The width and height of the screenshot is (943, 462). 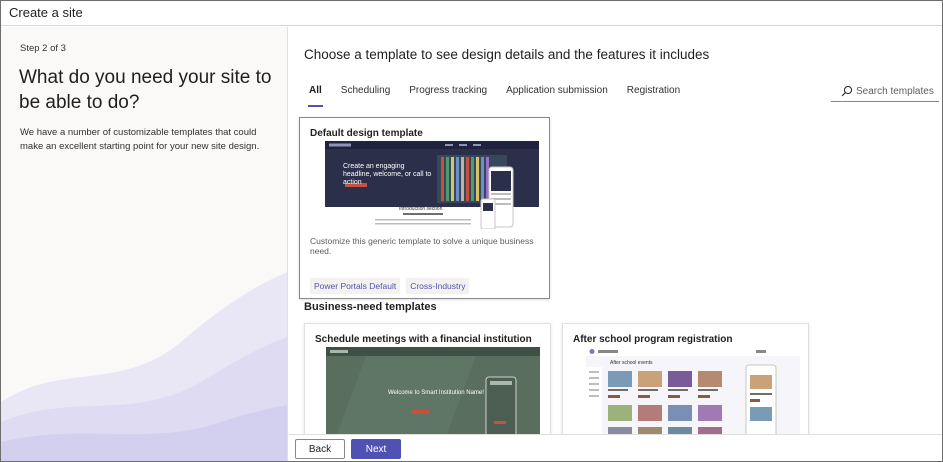 I want to click on preview-section-title: After school events, so click(x=631, y=363).